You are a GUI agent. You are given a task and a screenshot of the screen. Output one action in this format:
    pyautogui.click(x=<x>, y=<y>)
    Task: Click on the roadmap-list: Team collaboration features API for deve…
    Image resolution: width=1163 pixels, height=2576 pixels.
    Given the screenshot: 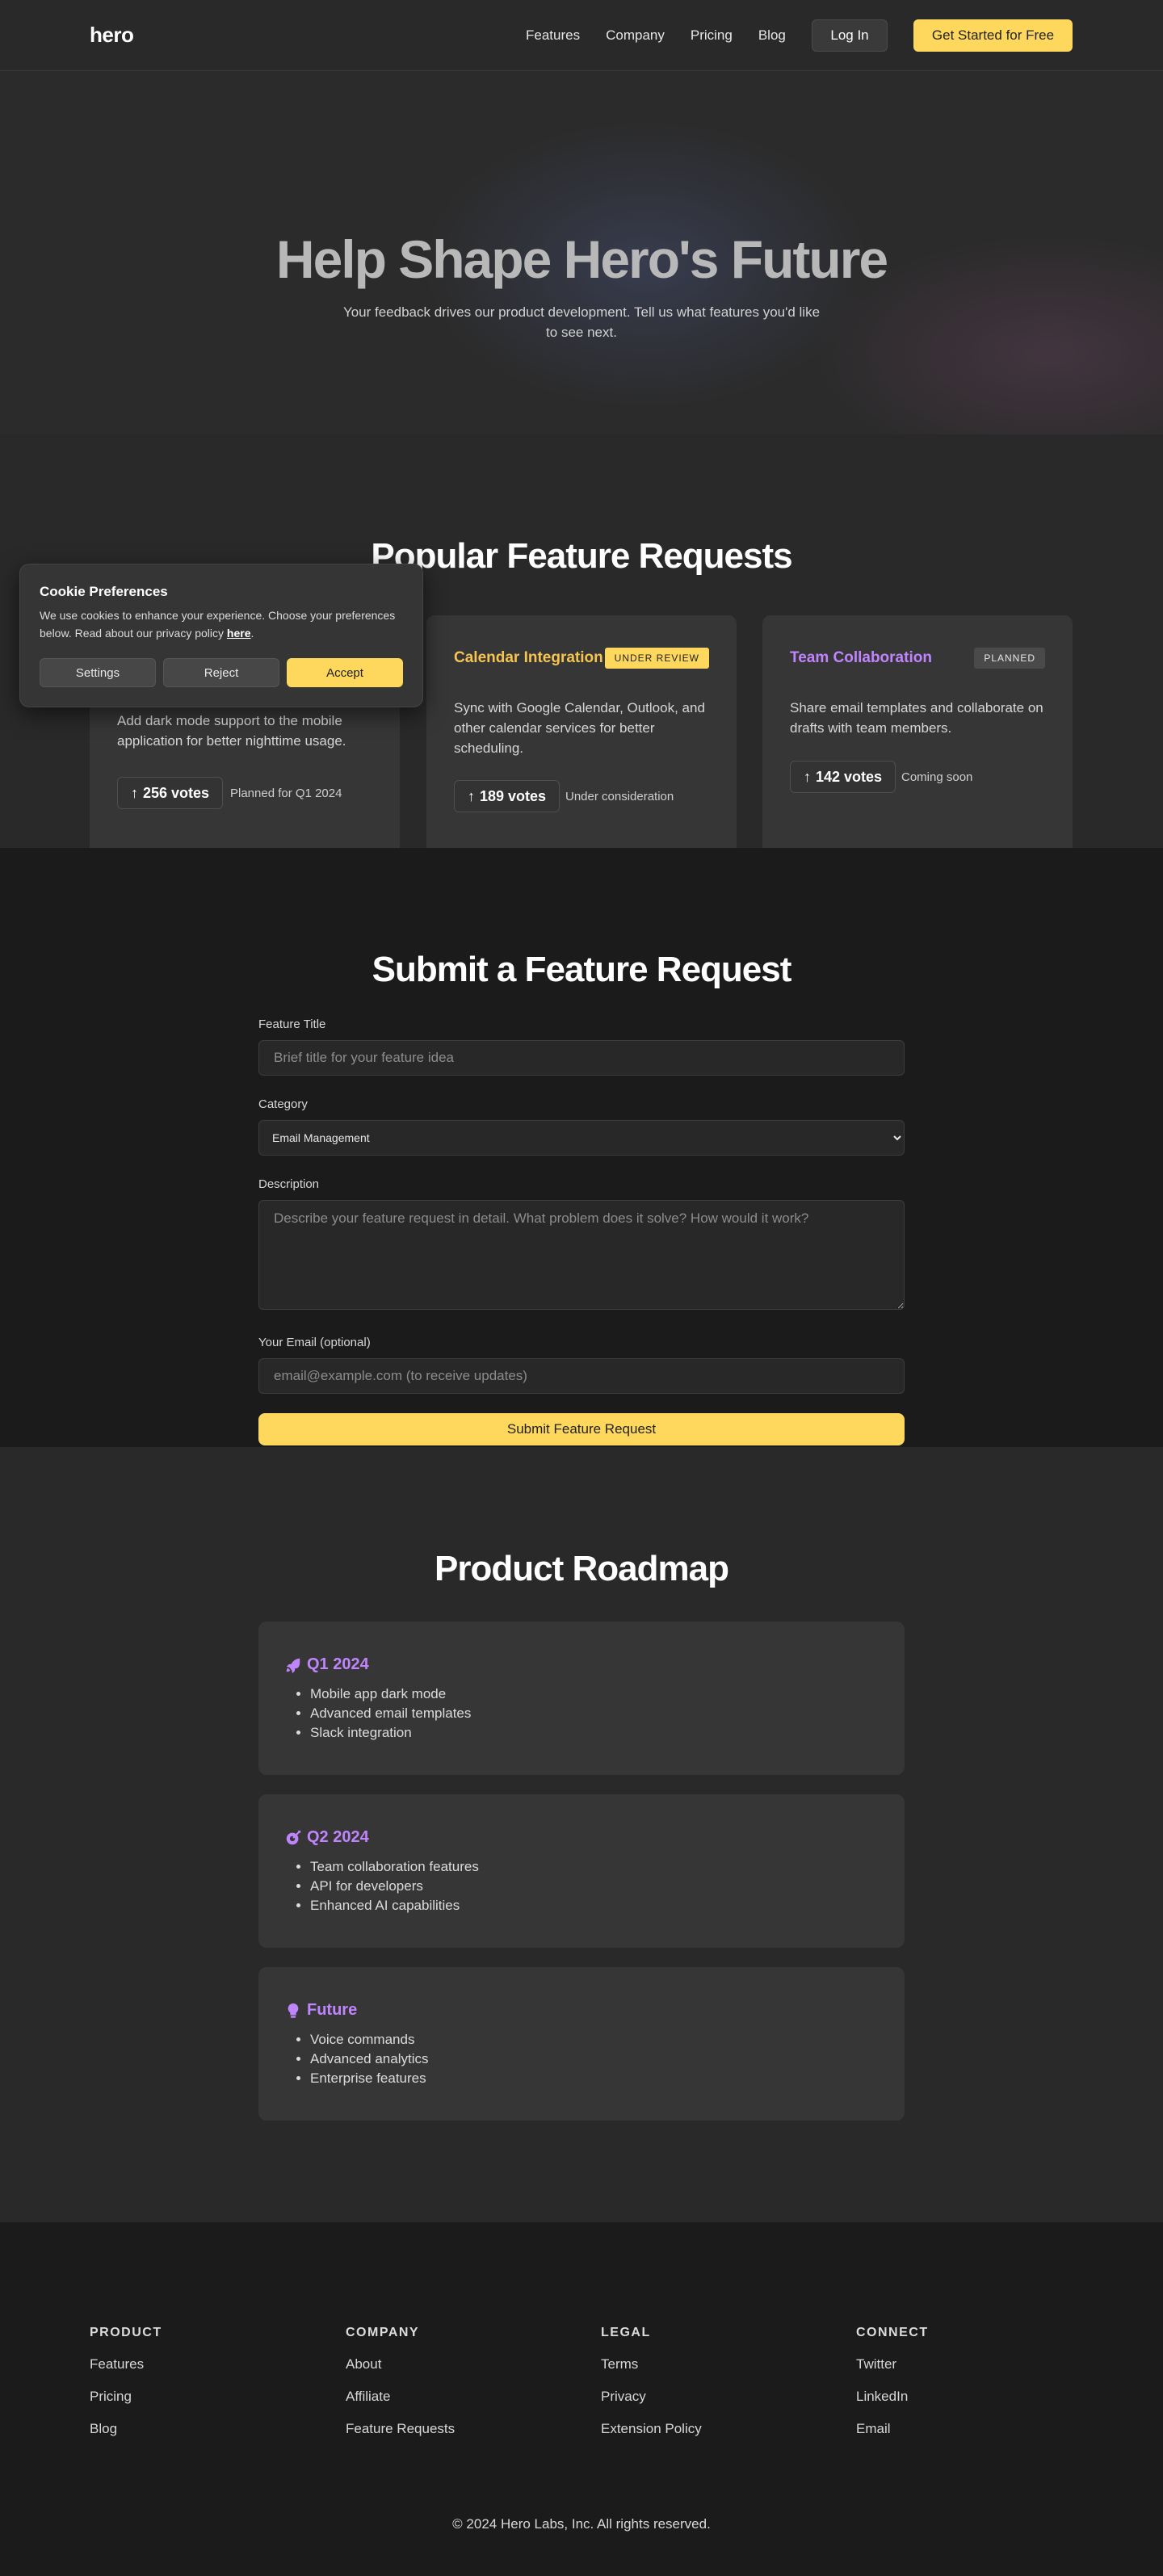 What is the action you would take?
    pyautogui.click(x=394, y=1886)
    